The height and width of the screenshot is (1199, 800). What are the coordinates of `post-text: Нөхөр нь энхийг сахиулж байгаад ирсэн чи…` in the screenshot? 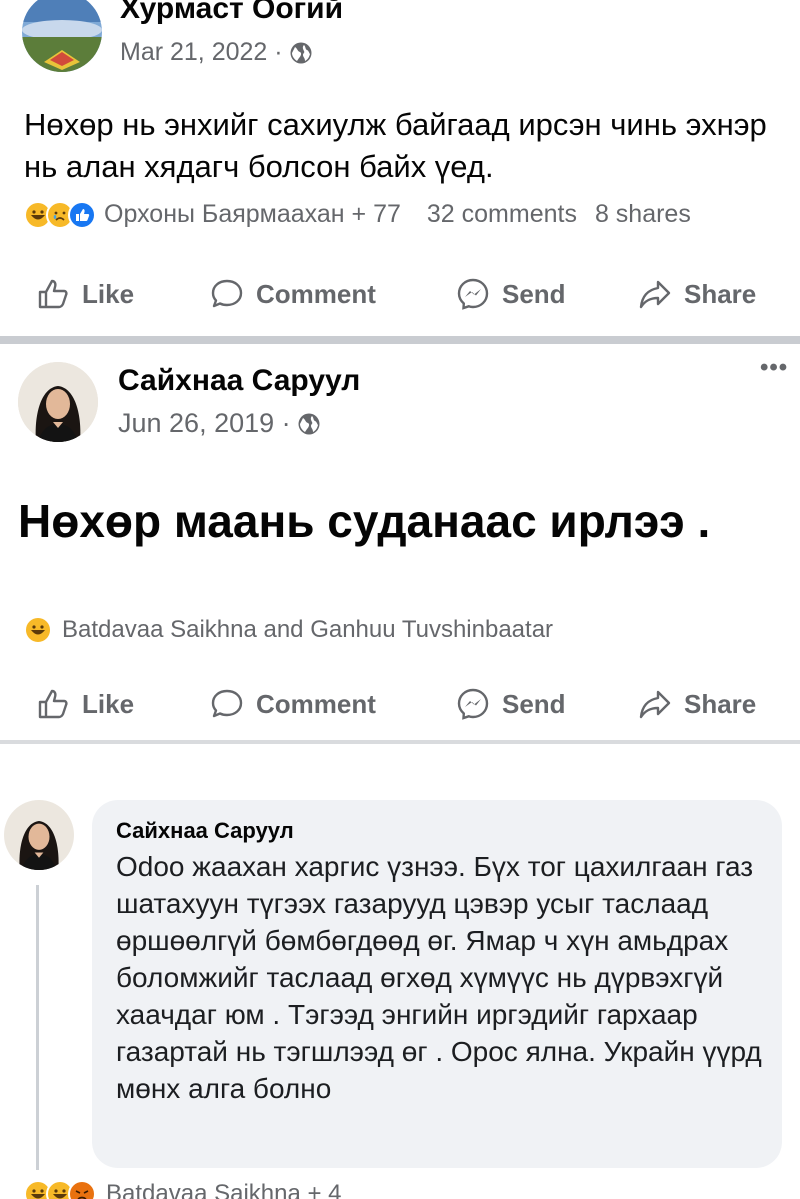 It's located at (395, 145).